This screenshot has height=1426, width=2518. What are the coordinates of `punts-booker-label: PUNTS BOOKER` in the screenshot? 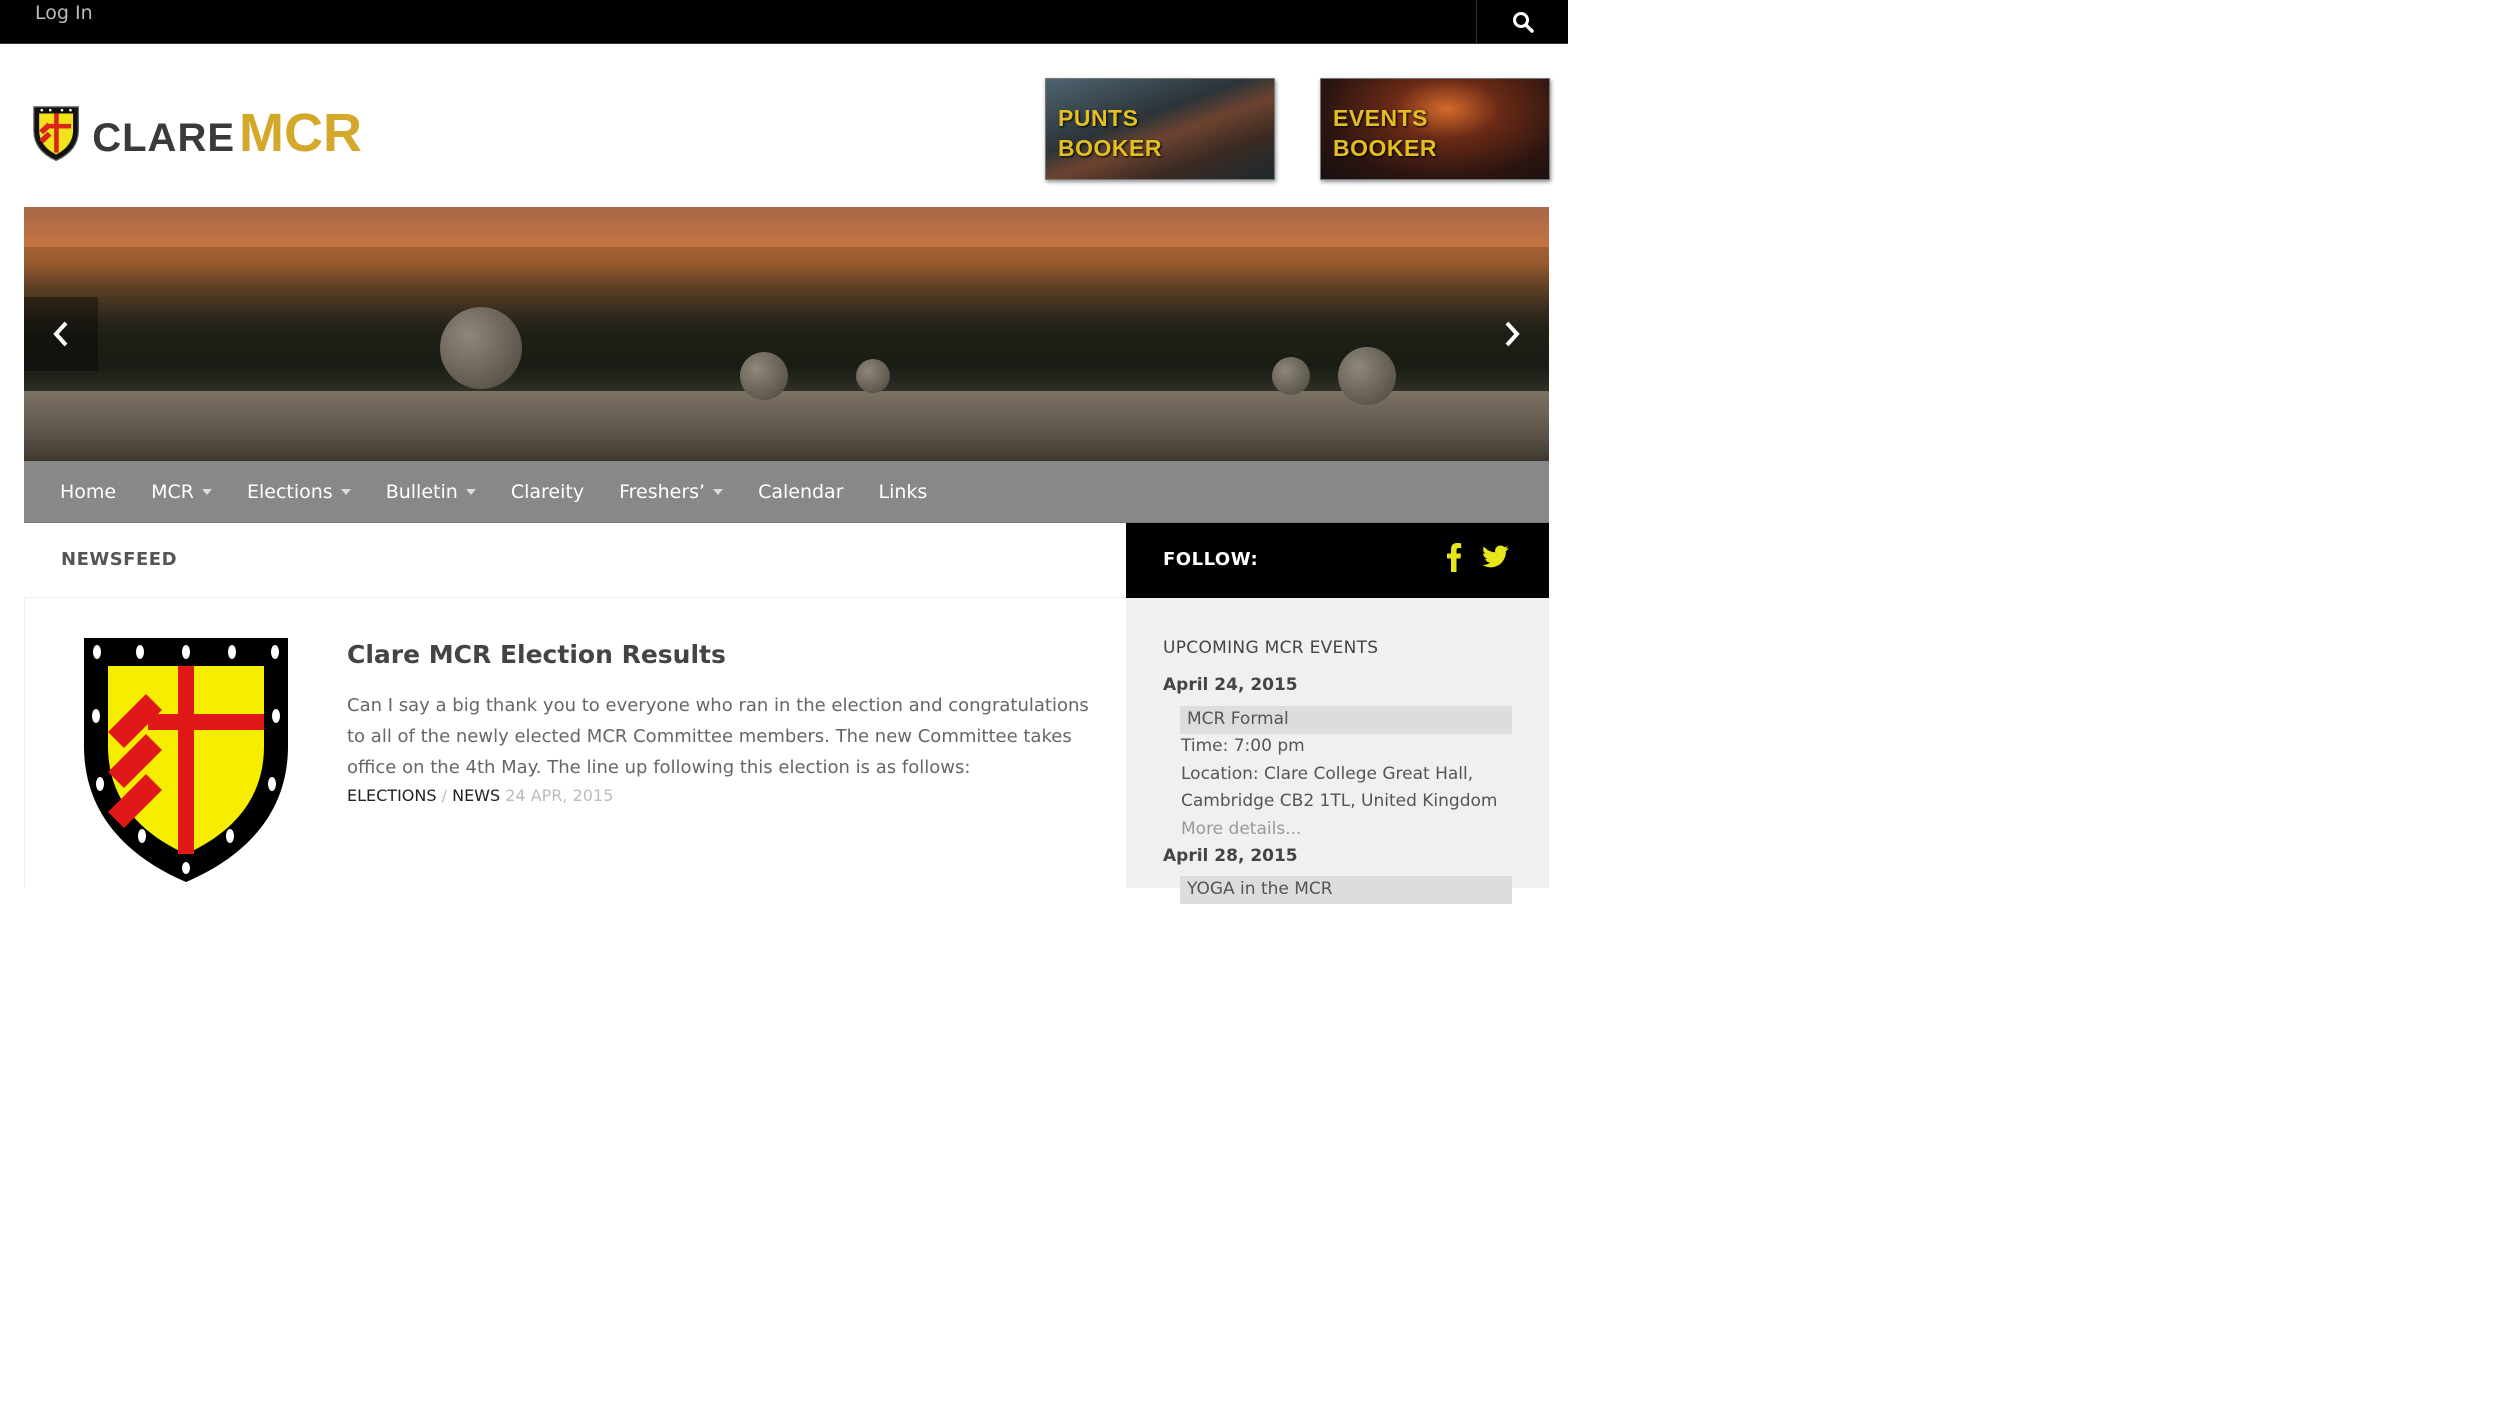 It's located at (1110, 133).